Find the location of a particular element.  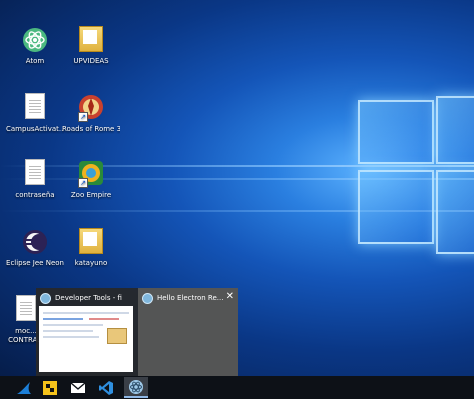

eclipse-icon is located at coordinates (35, 242).